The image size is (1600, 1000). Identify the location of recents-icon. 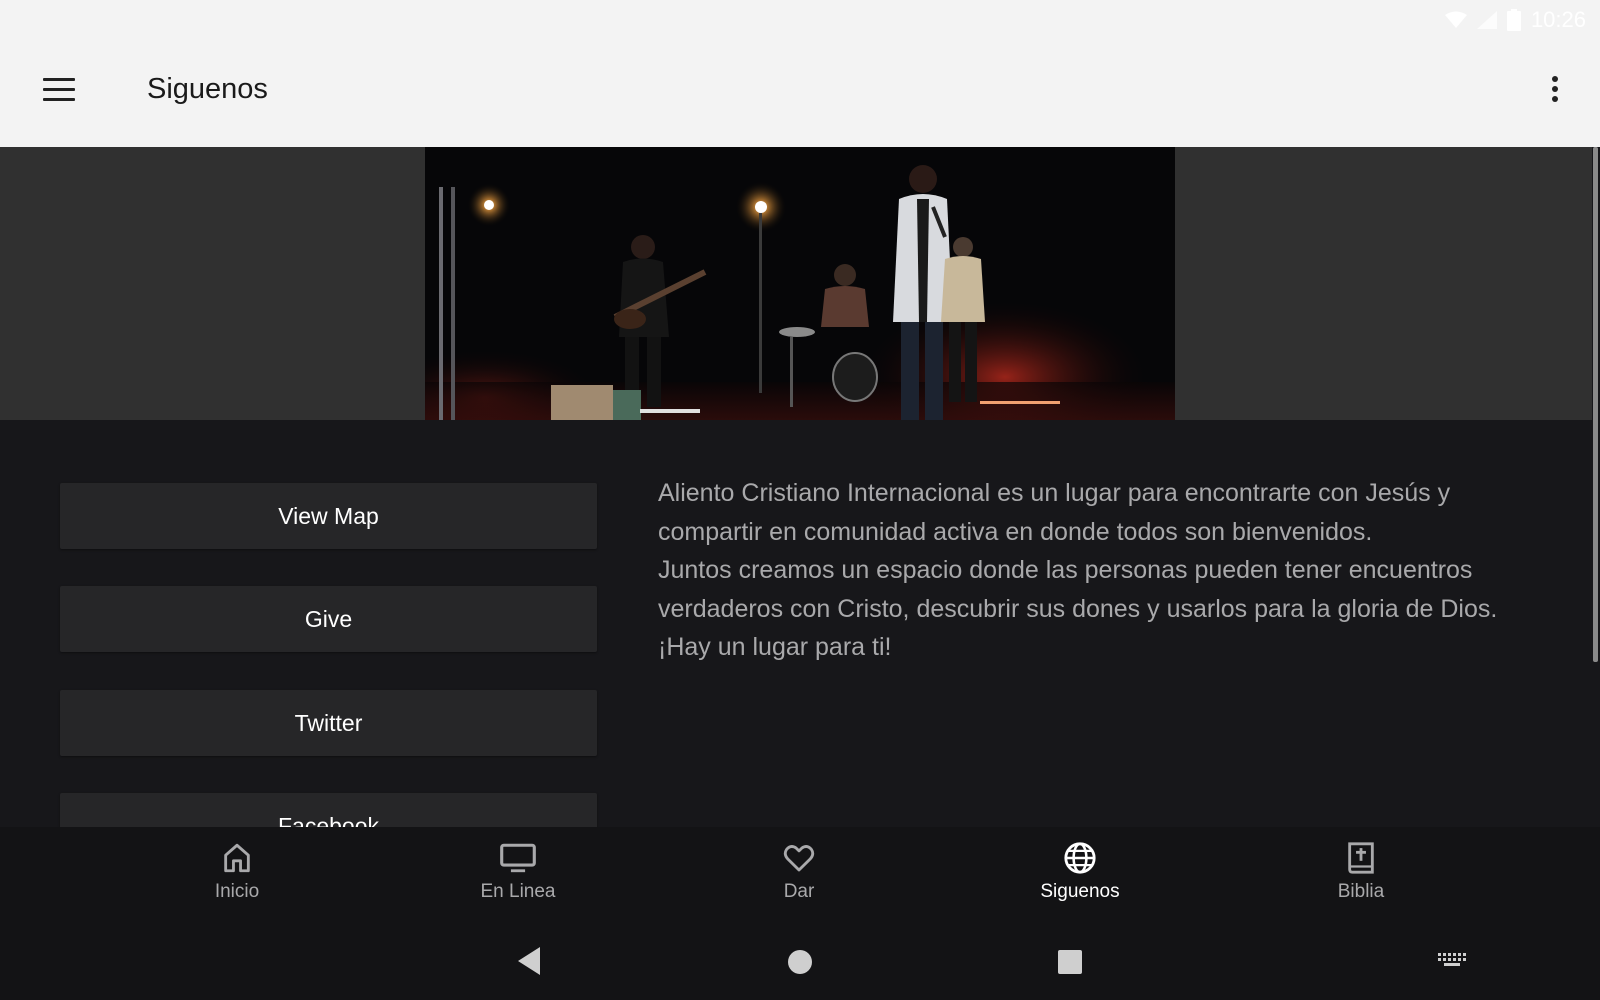
(1070, 962).